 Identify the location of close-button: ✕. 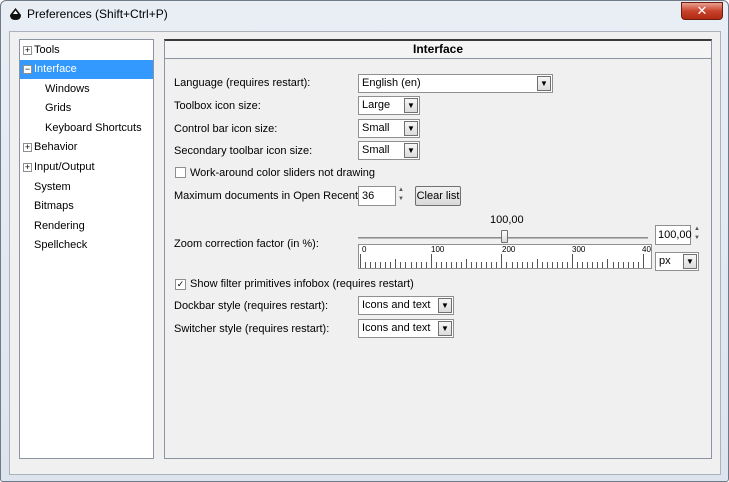
(702, 11).